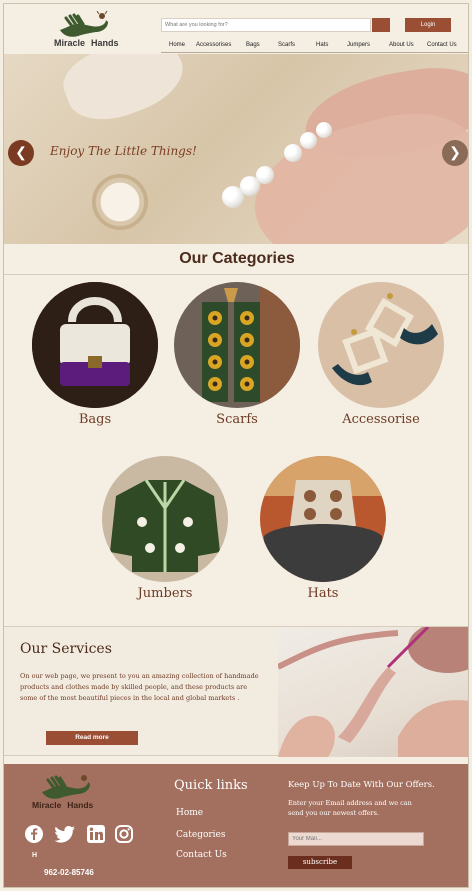 Image resolution: width=472 pixels, height=891 pixels. I want to click on footer-small-text: H, so click(35, 855).